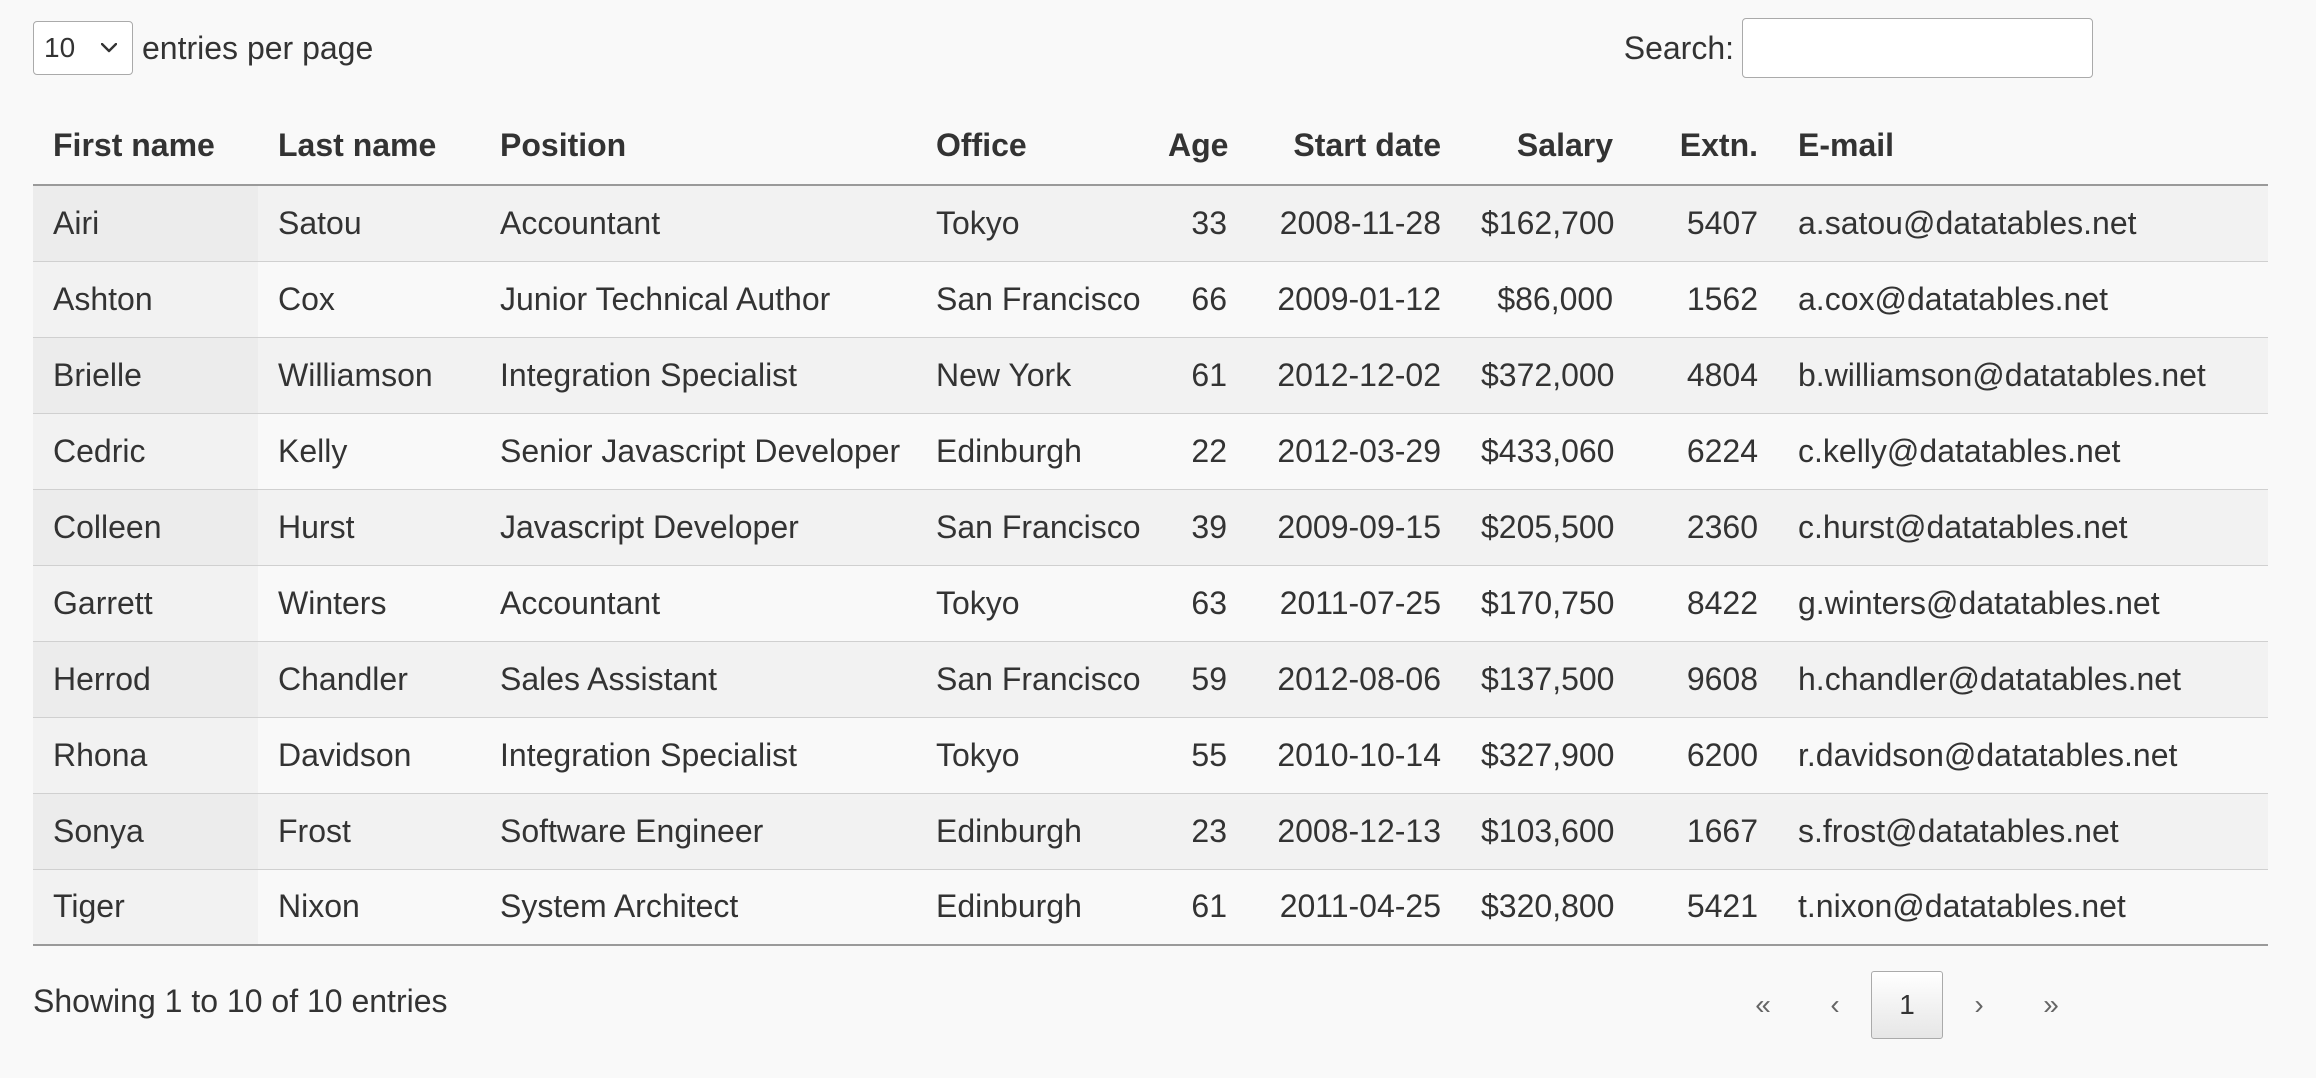  I want to click on cell-email: h.chandler@datatables.net, so click(2023, 679).